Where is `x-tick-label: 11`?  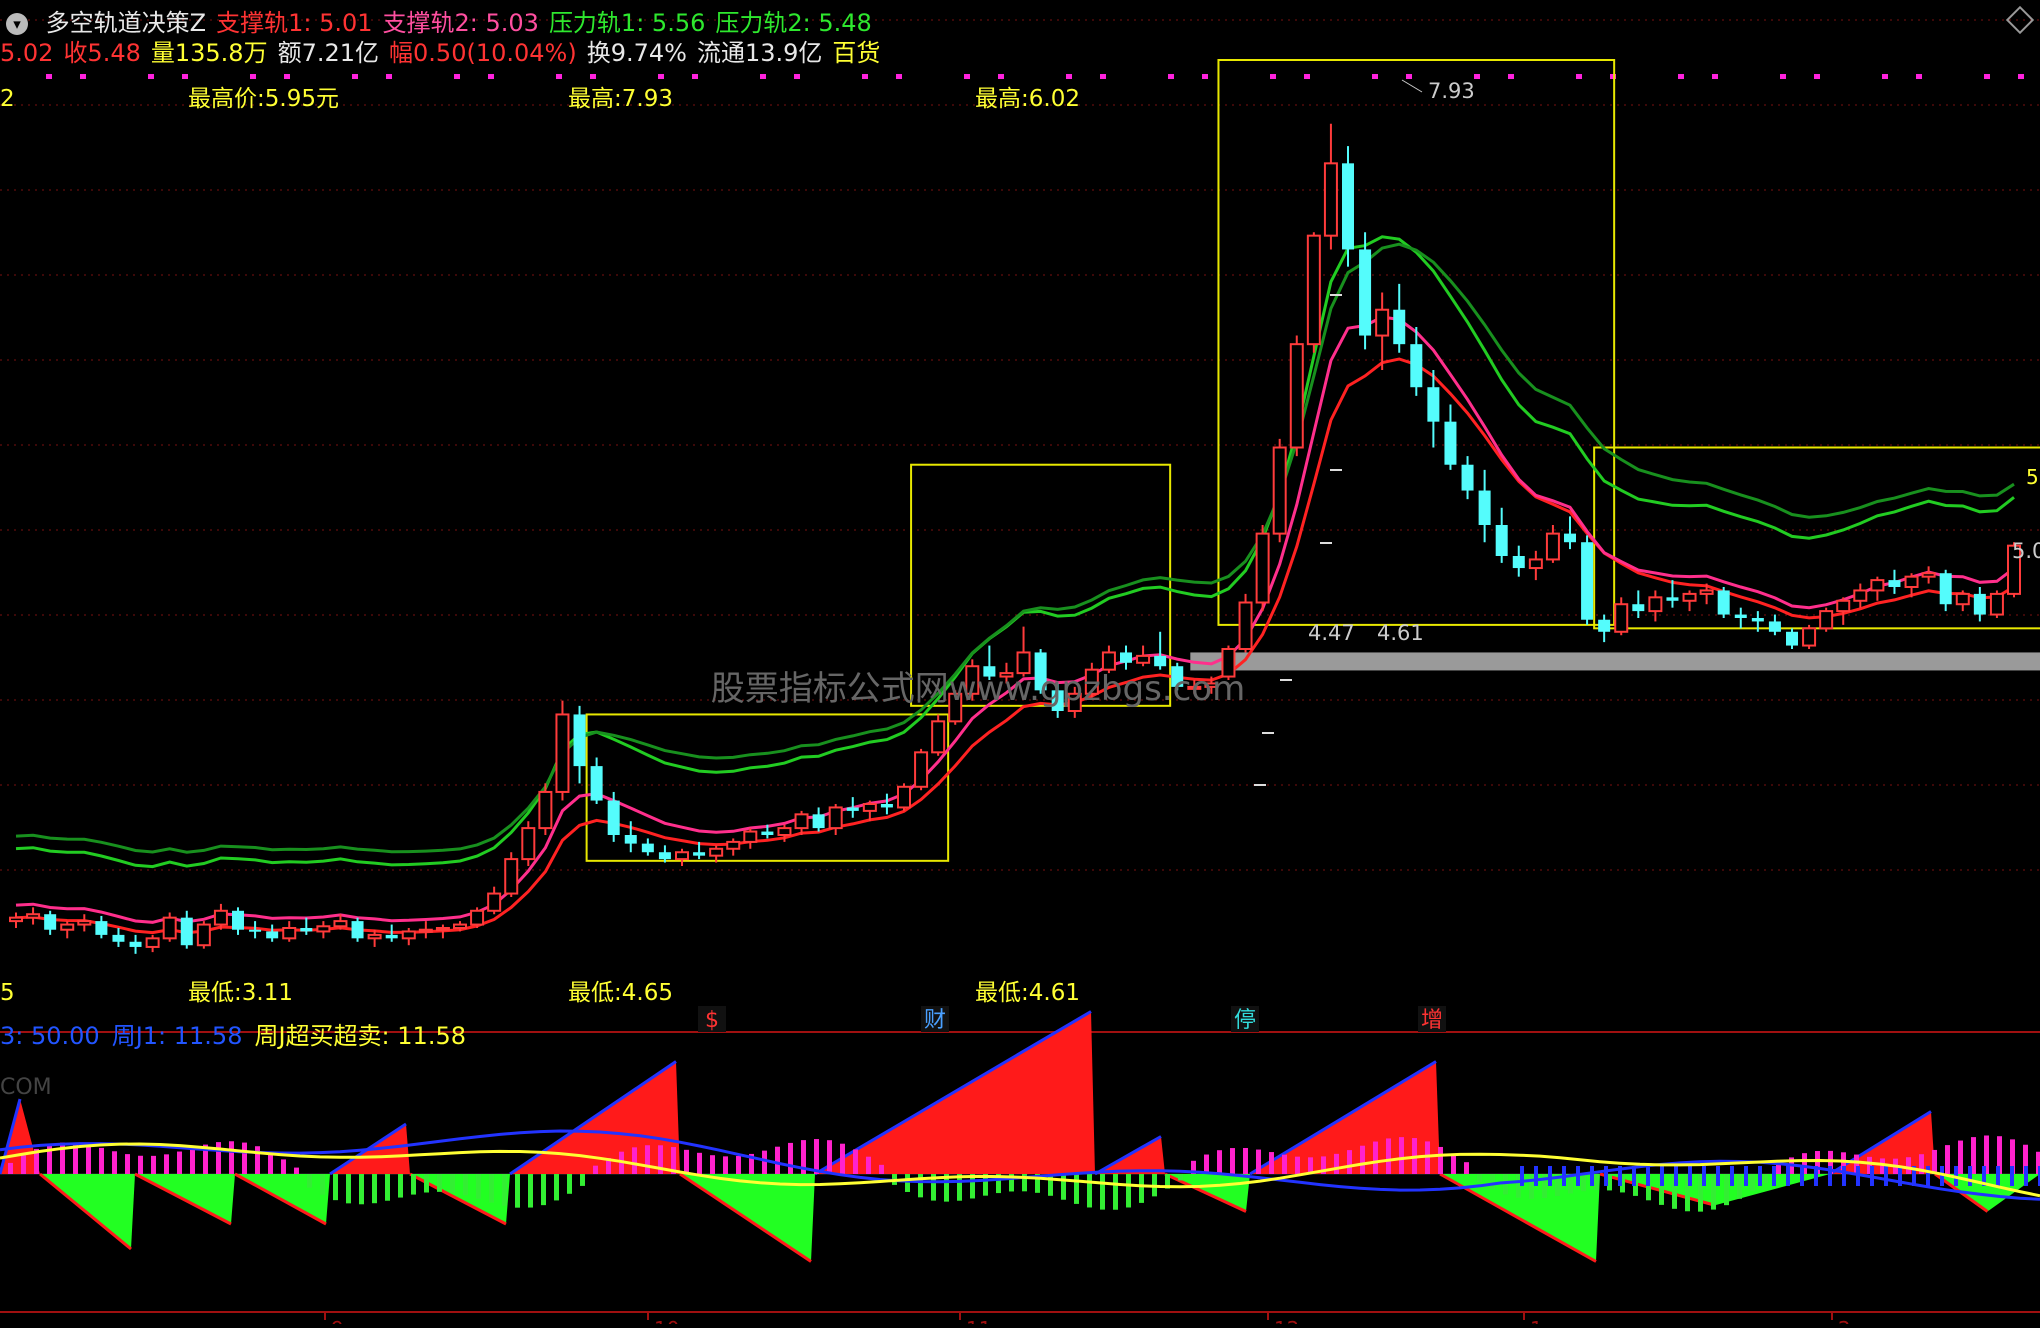
x-tick-label: 11 is located at coordinates (978, 1320).